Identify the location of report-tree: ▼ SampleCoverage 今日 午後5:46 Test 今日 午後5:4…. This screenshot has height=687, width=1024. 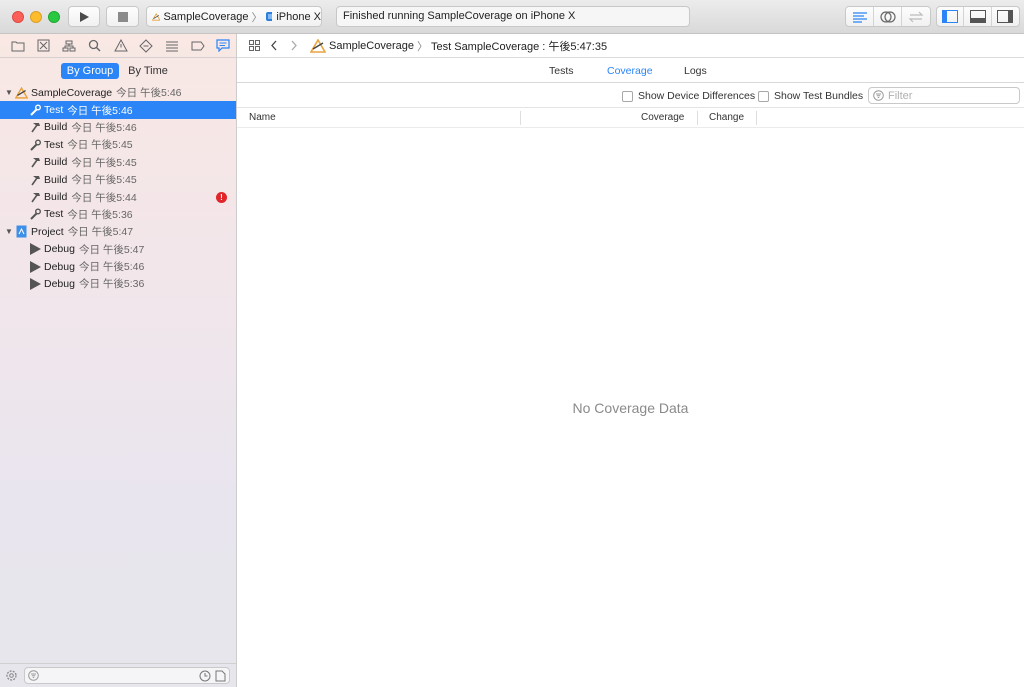
(118, 188).